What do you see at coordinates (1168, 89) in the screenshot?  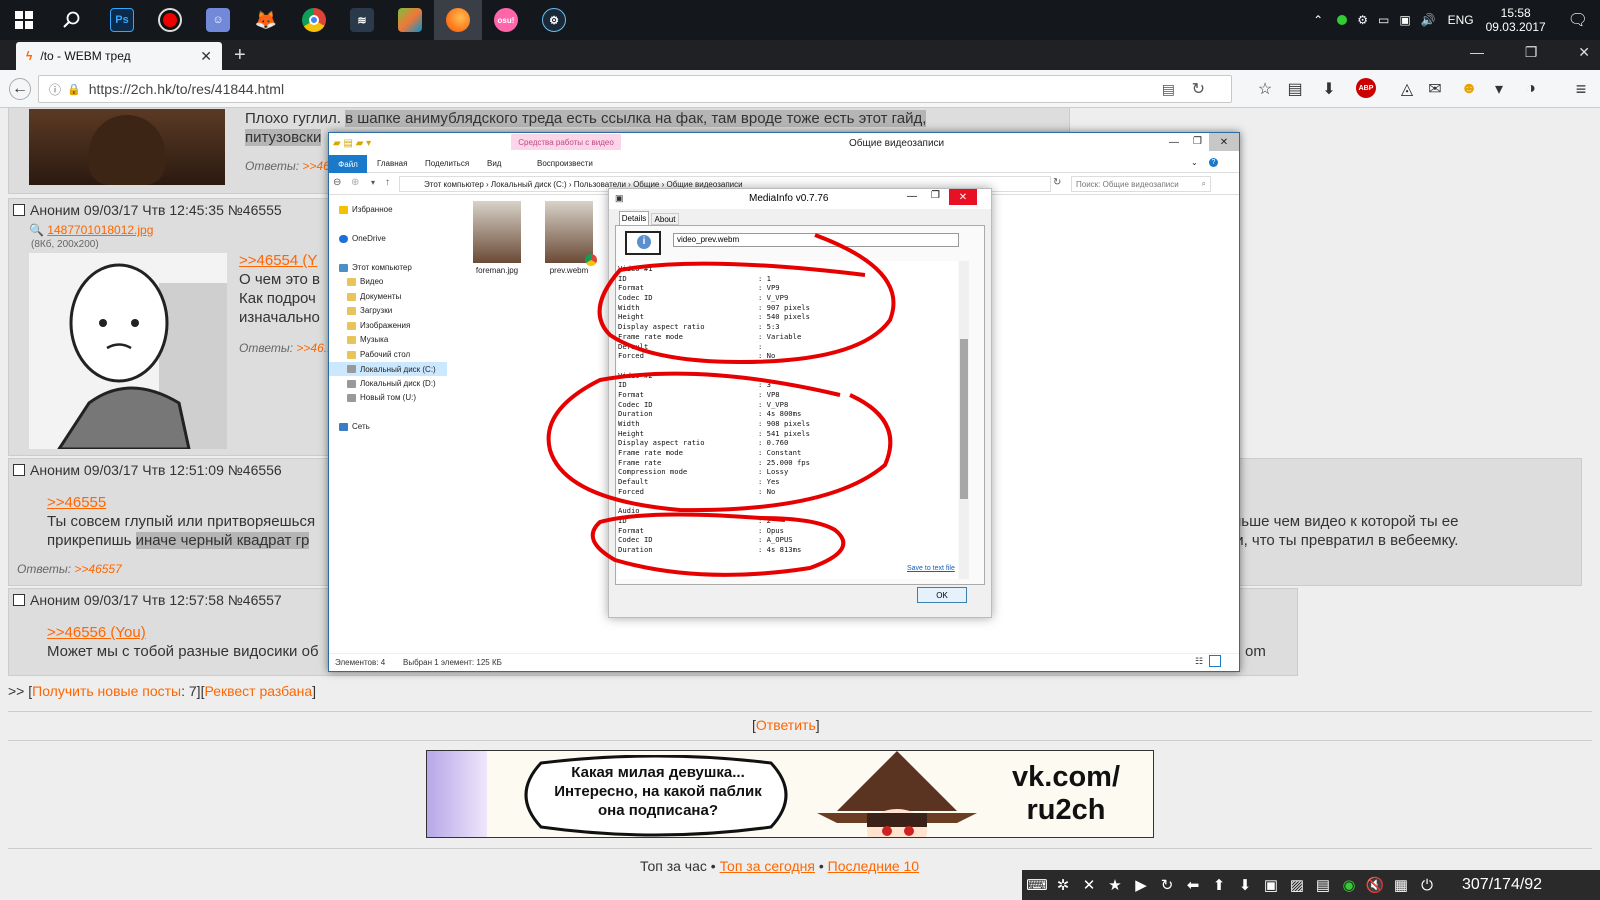 I see `reader-view-icon: ▤` at bounding box center [1168, 89].